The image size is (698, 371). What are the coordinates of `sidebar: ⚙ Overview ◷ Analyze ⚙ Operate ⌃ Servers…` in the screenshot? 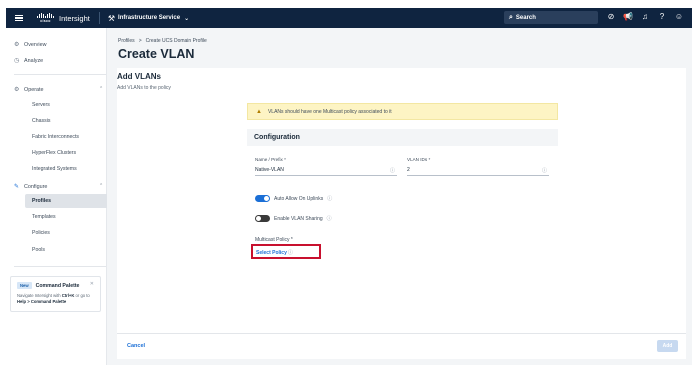 It's located at (57, 196).